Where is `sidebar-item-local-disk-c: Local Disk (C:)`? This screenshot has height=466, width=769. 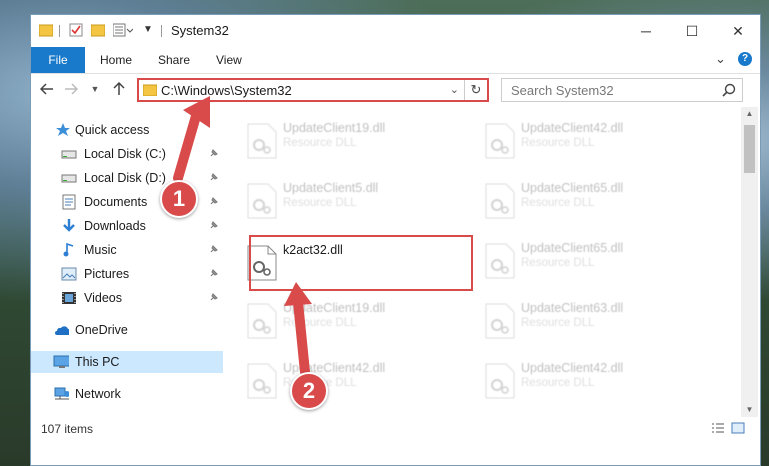
sidebar-item-local-disk-c: Local Disk (C:) is located at coordinates (127, 154).